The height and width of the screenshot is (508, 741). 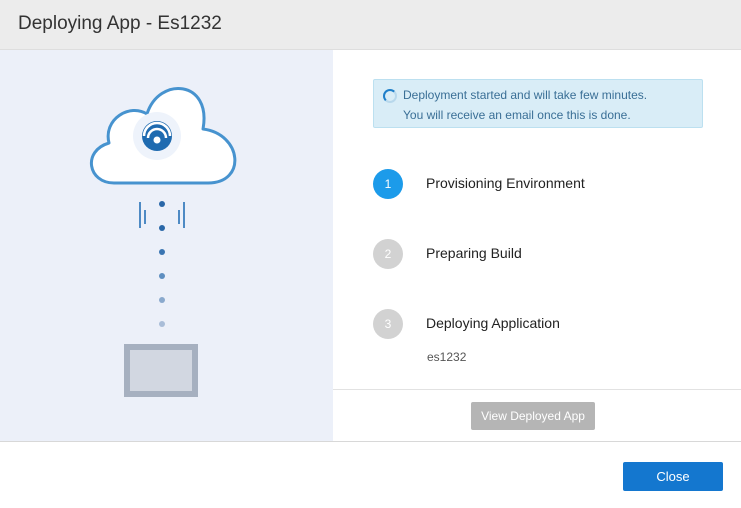 What do you see at coordinates (505, 183) in the screenshot?
I see `step-label: Provisioning Environment` at bounding box center [505, 183].